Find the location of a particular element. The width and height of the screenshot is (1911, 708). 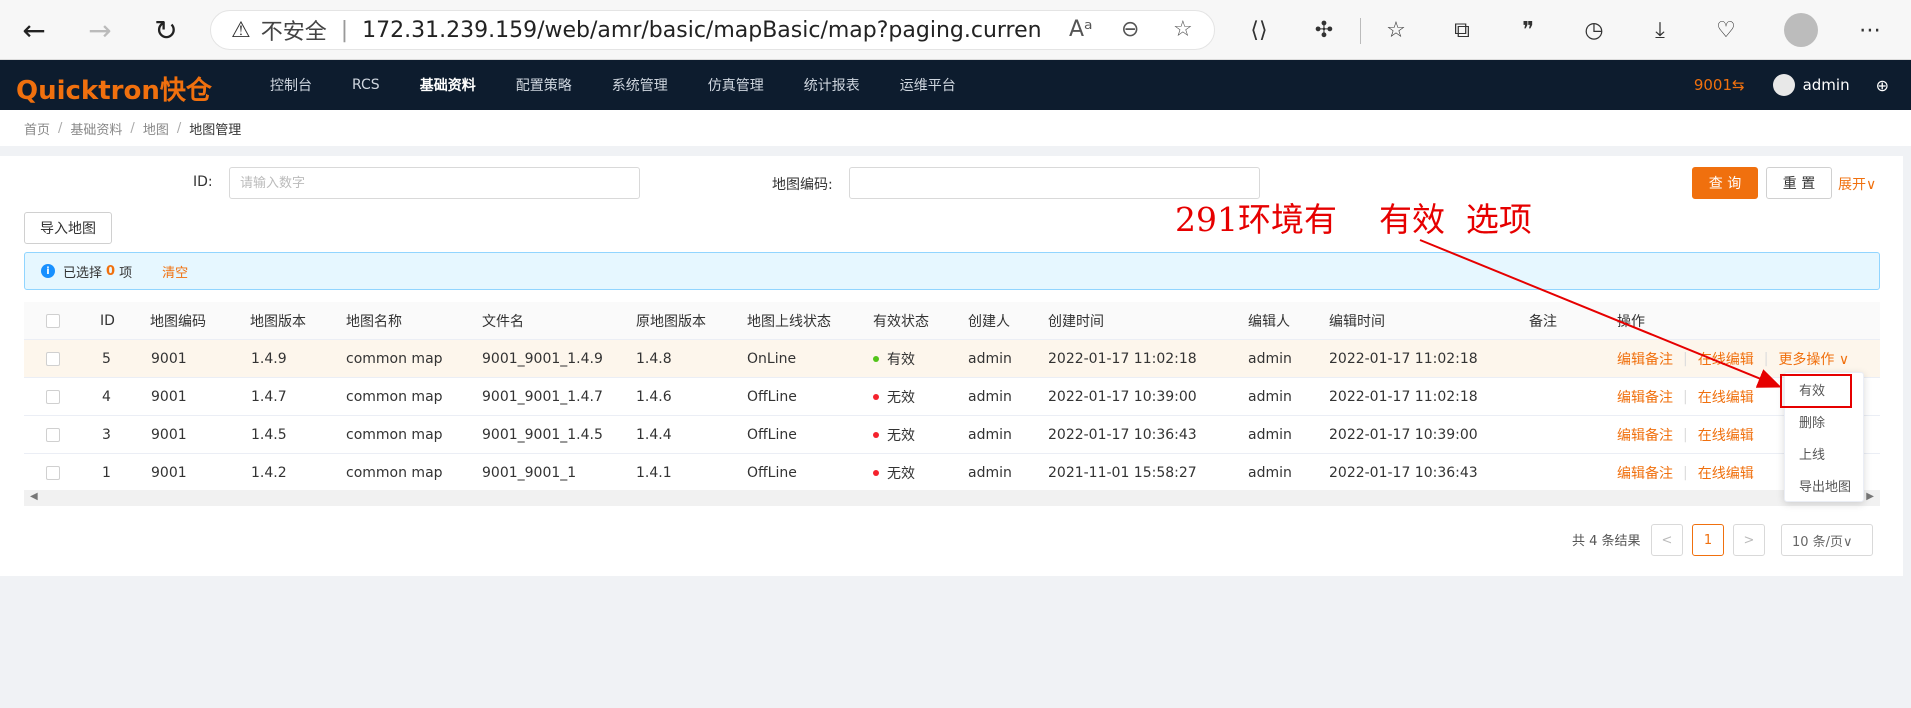

cell-created: 2022-01-17 10:39:00 is located at coordinates (1122, 397).